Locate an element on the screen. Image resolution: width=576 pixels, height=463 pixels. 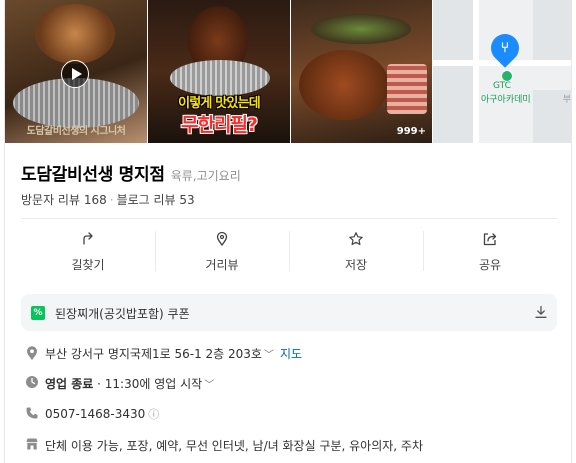
blog-reviews-link: 블로그 리뷰 53 is located at coordinates (156, 200).